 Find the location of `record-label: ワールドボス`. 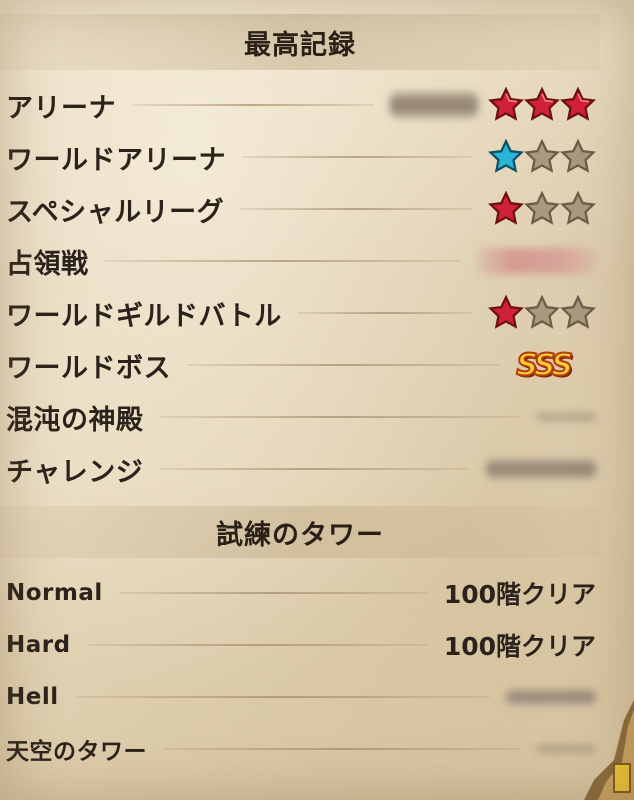

record-label: ワールドボス is located at coordinates (88, 368).